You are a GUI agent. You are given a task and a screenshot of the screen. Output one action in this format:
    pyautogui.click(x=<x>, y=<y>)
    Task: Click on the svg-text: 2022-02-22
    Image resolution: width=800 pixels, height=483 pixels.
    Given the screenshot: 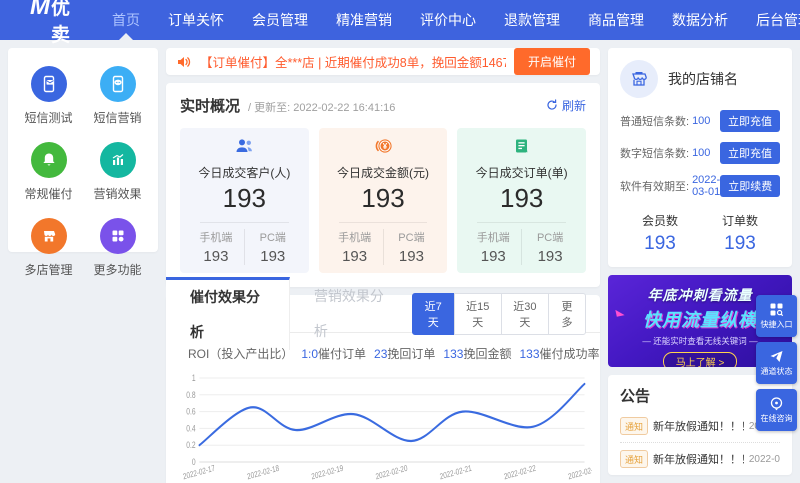 What is the action you would take?
    pyautogui.click(x=519, y=472)
    